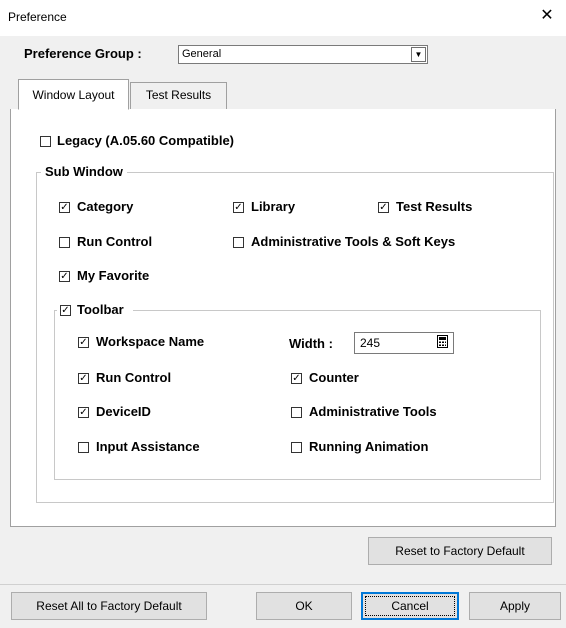 The width and height of the screenshot is (566, 628). I want to click on cancel-button: Cancel, so click(410, 606).